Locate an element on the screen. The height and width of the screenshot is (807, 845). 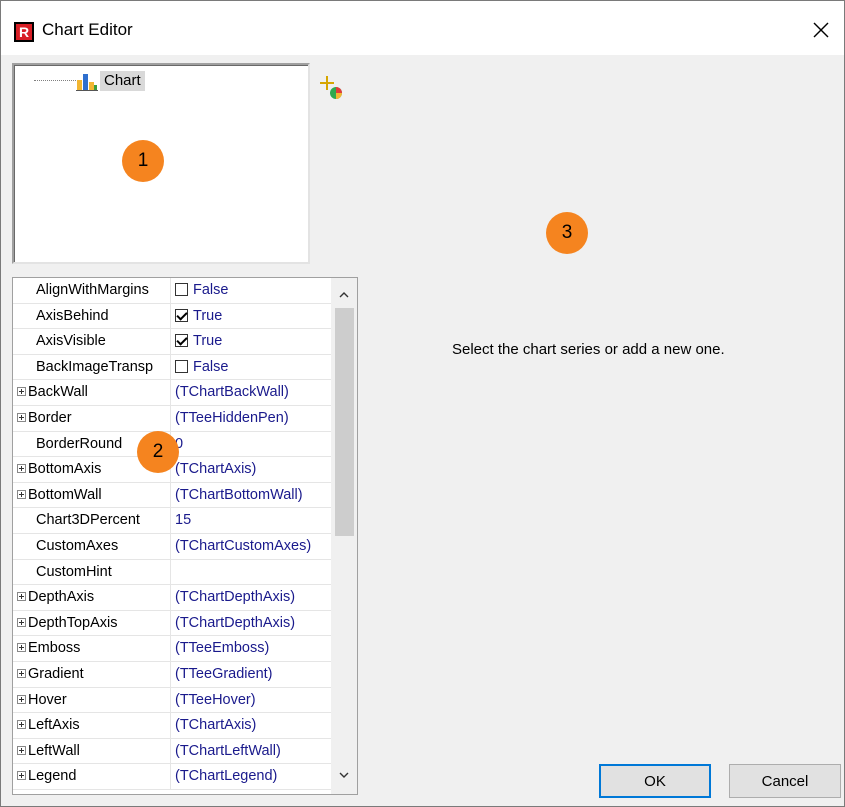
property-name: BottomAxis is located at coordinates (65, 469).